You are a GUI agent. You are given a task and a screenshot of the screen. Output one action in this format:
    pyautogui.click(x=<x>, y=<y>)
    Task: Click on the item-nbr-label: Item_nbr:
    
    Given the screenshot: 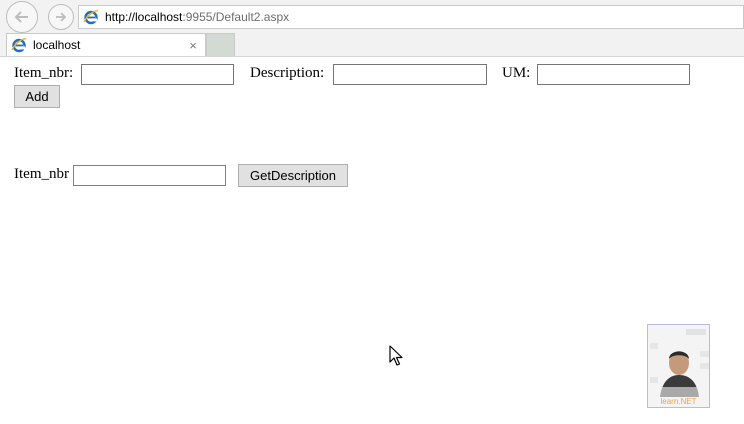 What is the action you would take?
    pyautogui.click(x=44, y=73)
    